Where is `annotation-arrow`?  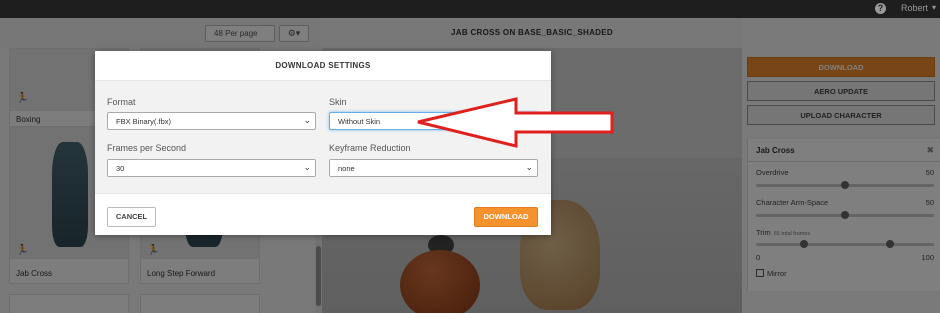
annotation-arrow is located at coordinates (515, 122).